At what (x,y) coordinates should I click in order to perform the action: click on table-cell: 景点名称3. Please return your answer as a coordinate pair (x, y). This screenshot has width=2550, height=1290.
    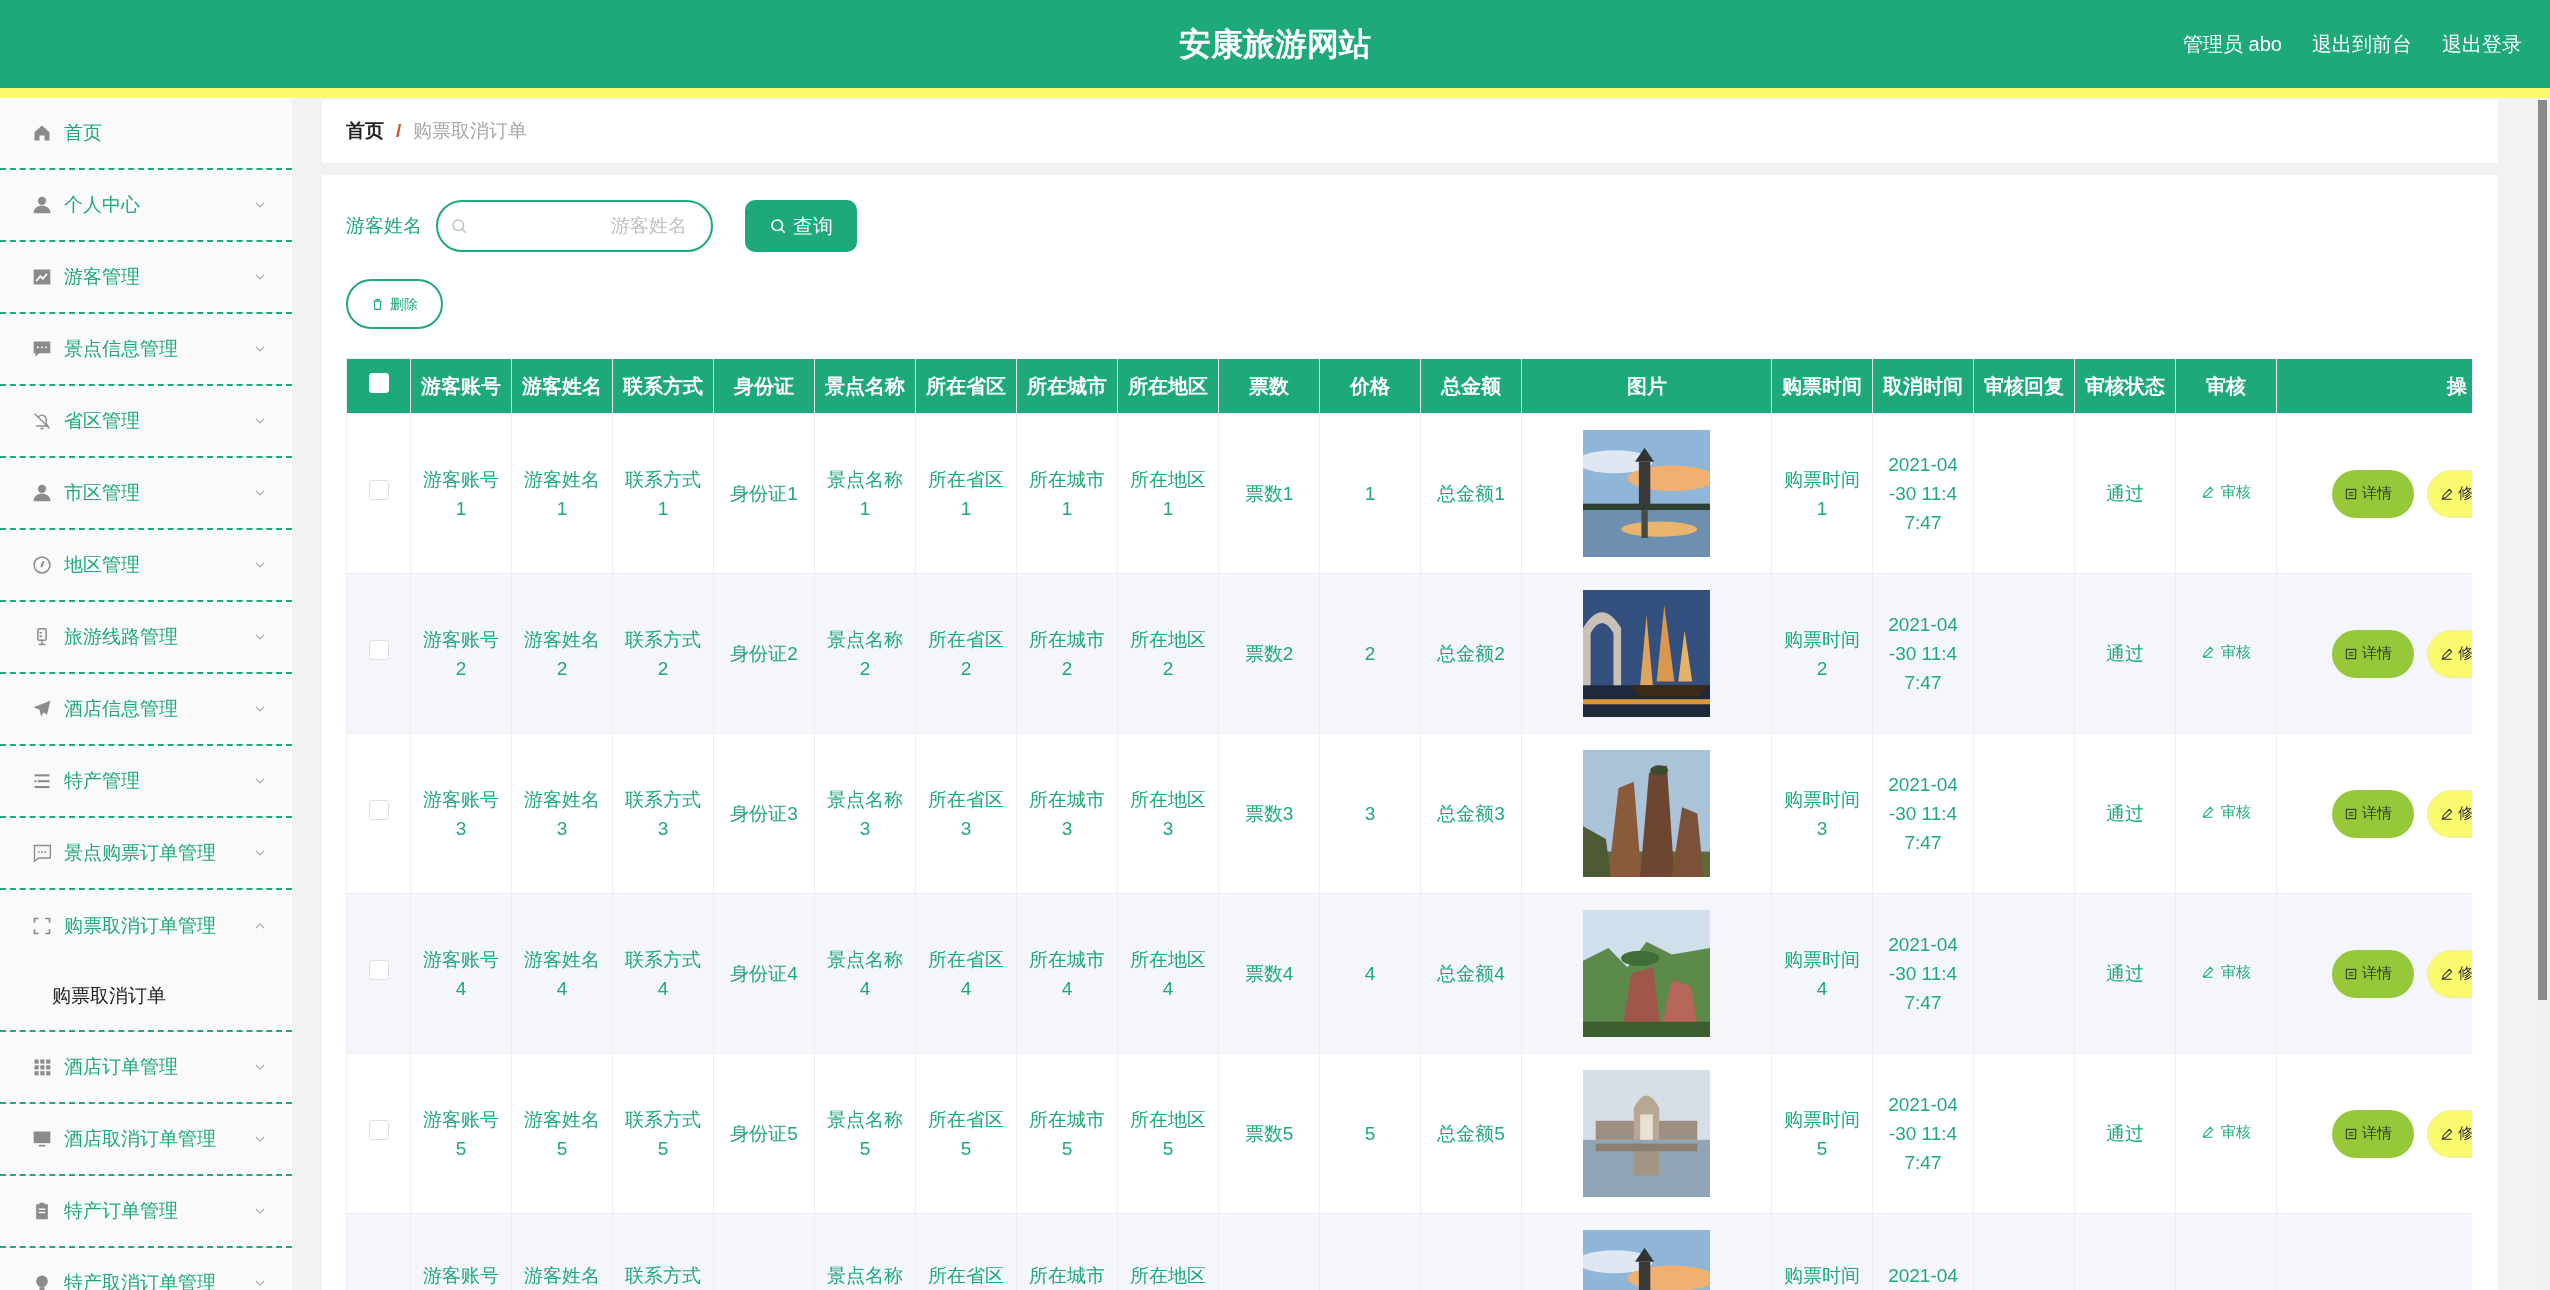
    Looking at the image, I should click on (865, 813).